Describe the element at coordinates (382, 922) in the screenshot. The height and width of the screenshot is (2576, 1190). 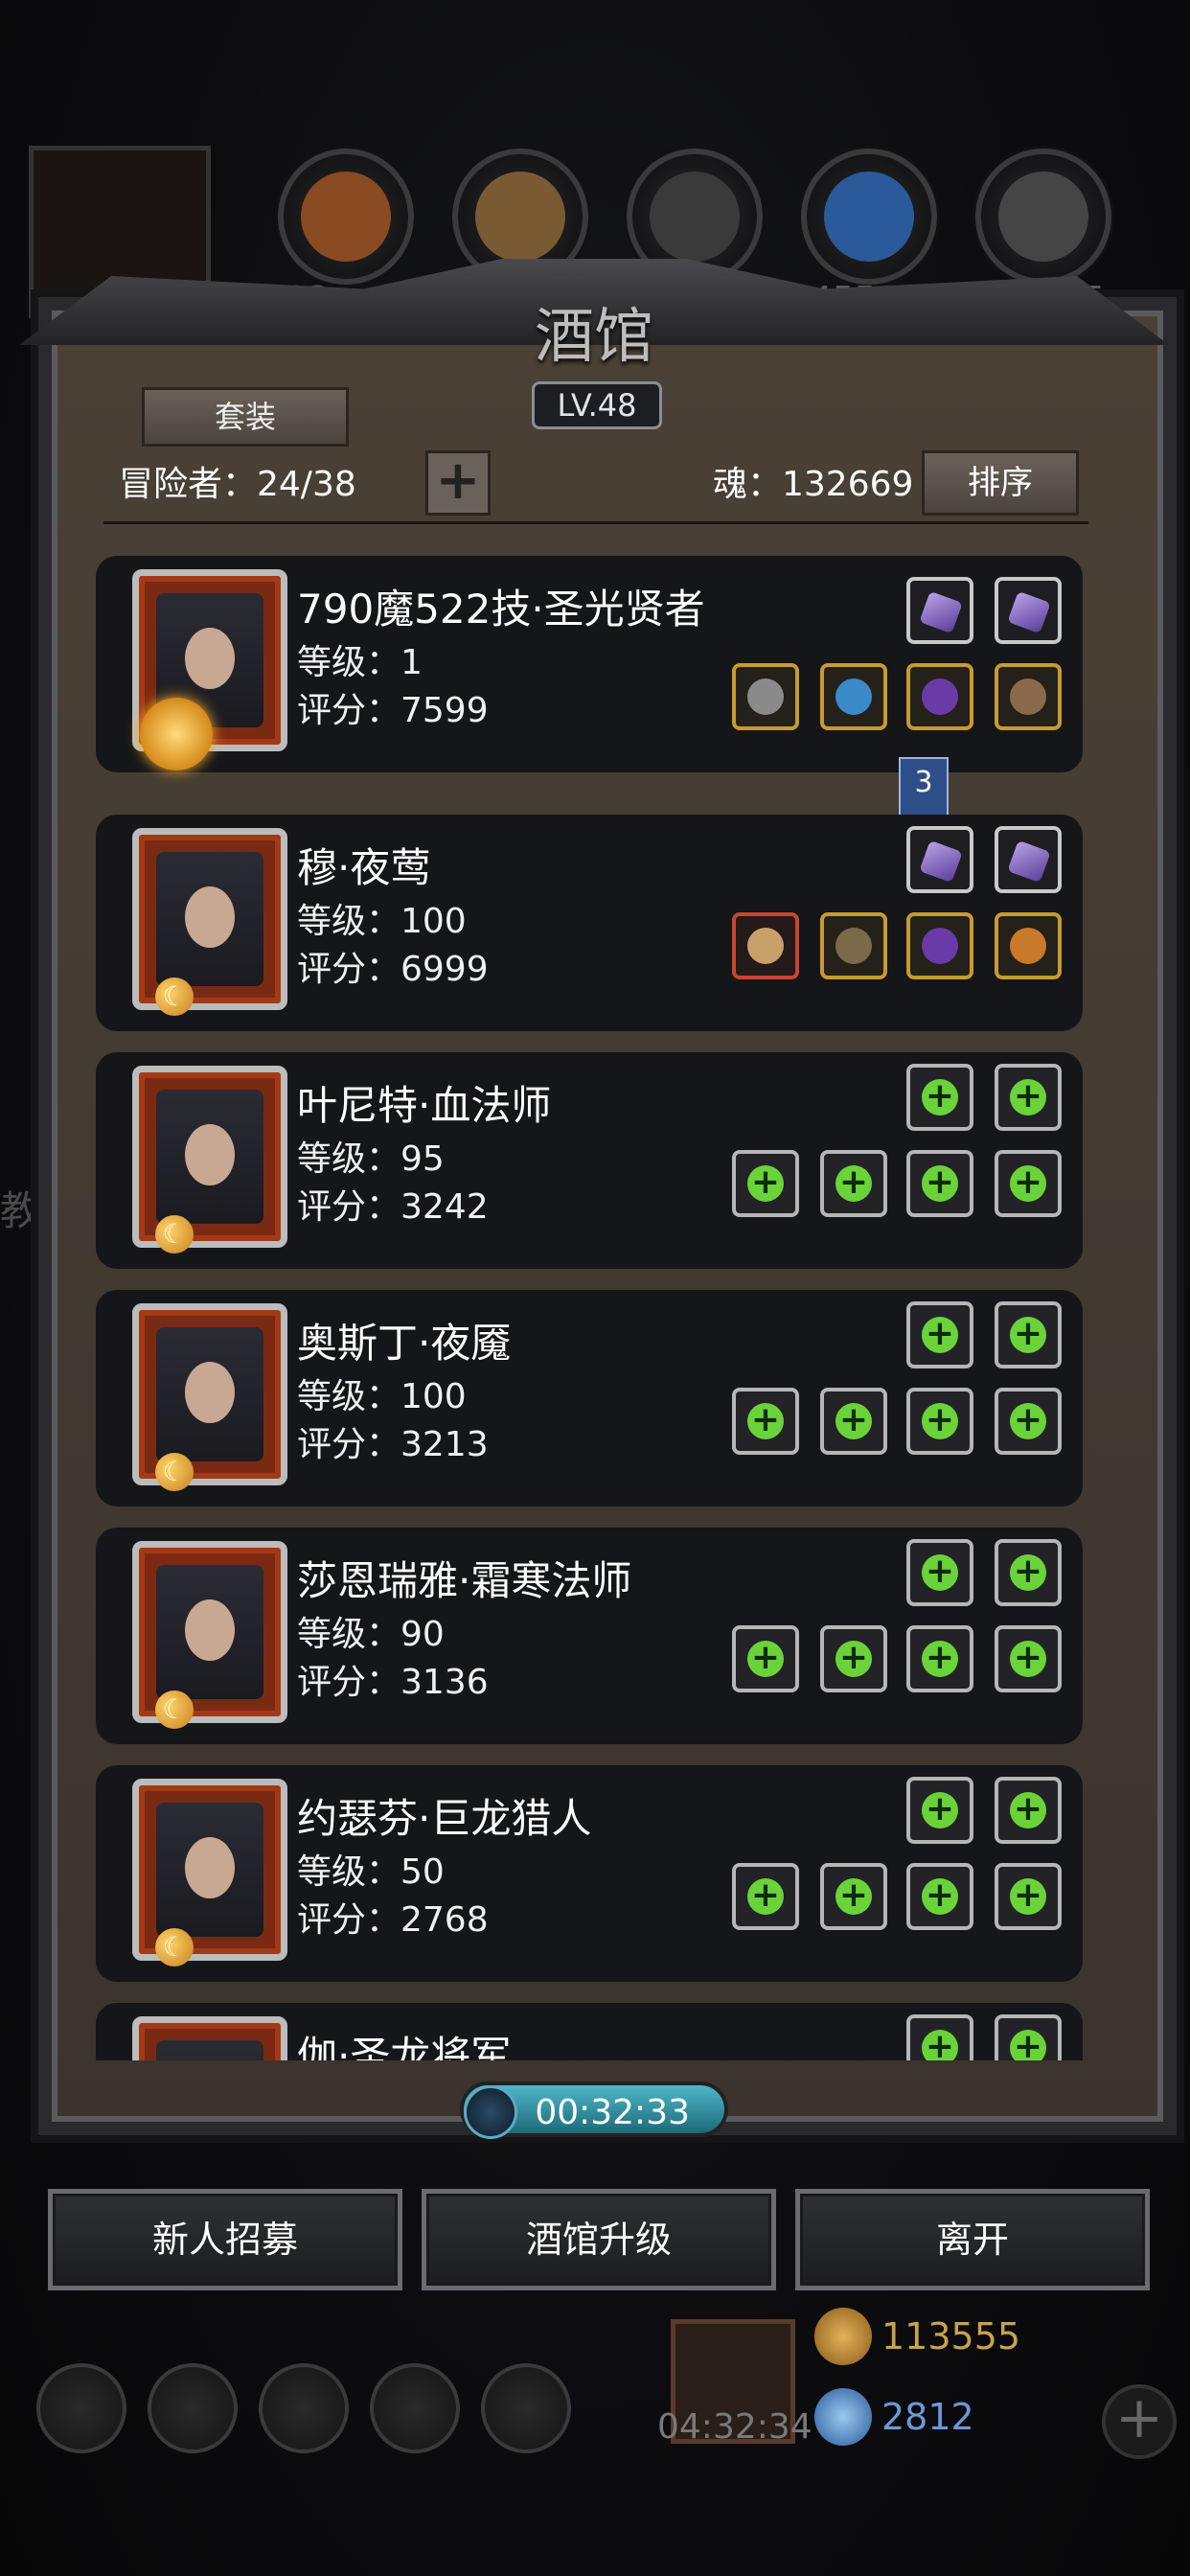
I see `hero-level: 等级：100` at that location.